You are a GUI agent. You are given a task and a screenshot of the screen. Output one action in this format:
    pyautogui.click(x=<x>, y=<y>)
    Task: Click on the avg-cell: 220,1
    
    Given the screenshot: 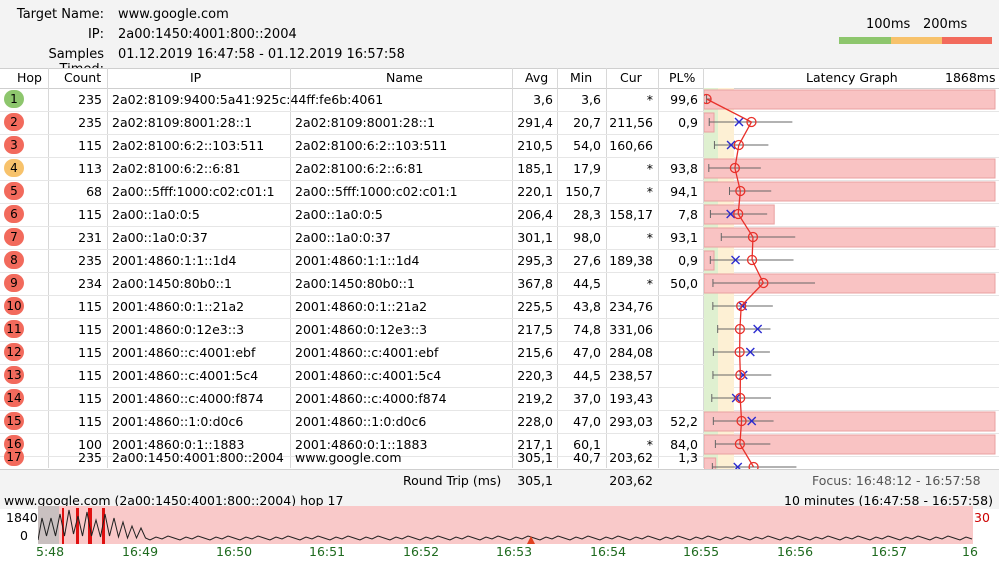 What is the action you would take?
    pyautogui.click(x=535, y=191)
    